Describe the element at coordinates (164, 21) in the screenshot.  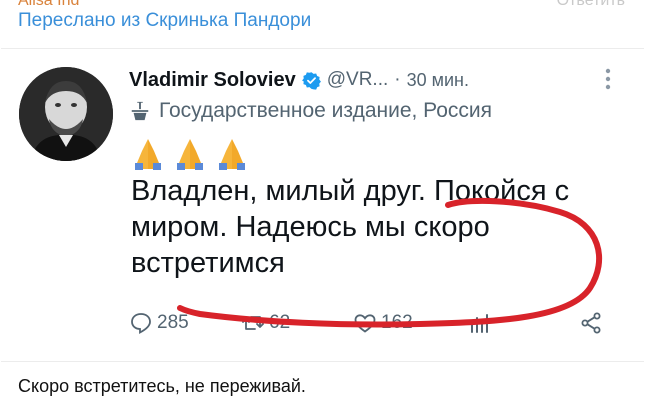
I see `forwarded-from-link: Переслано из Скринька Пандори` at that location.